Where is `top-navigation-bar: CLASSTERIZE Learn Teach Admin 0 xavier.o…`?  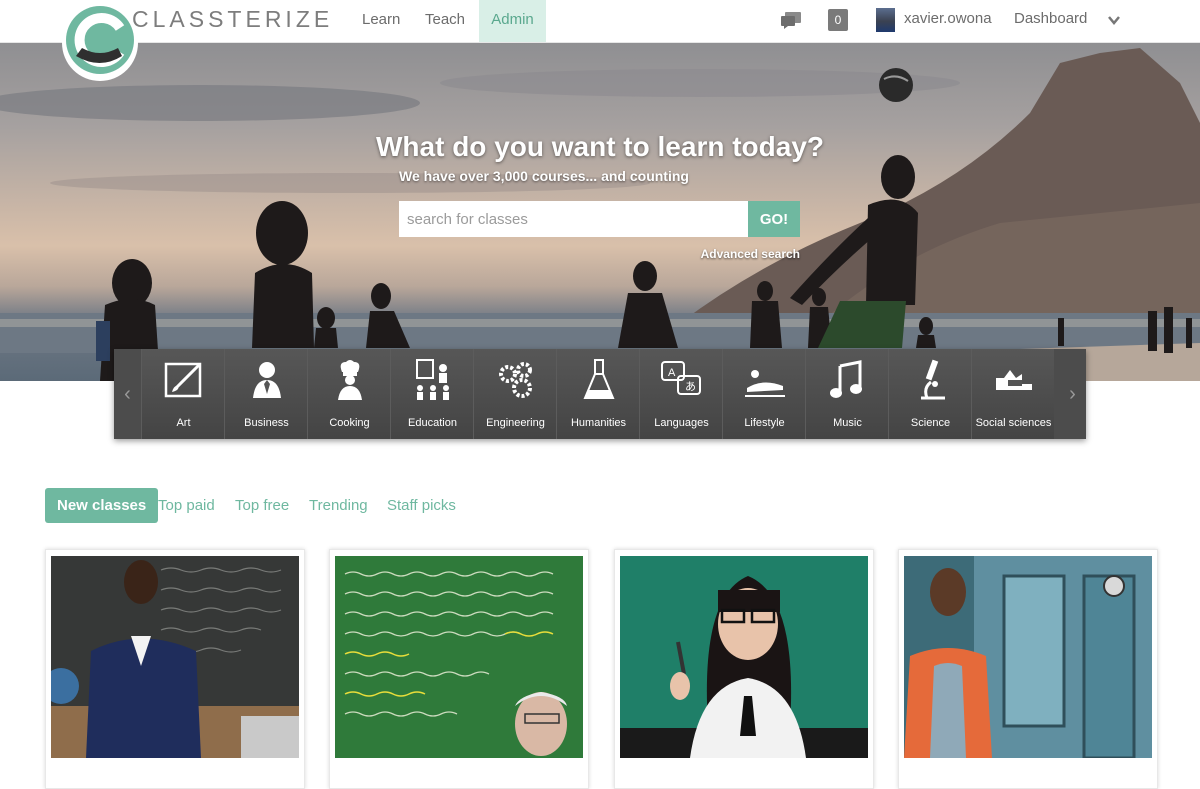
top-navigation-bar: CLASSTERIZE Learn Teach Admin 0 xavier.o… is located at coordinates (600, 40).